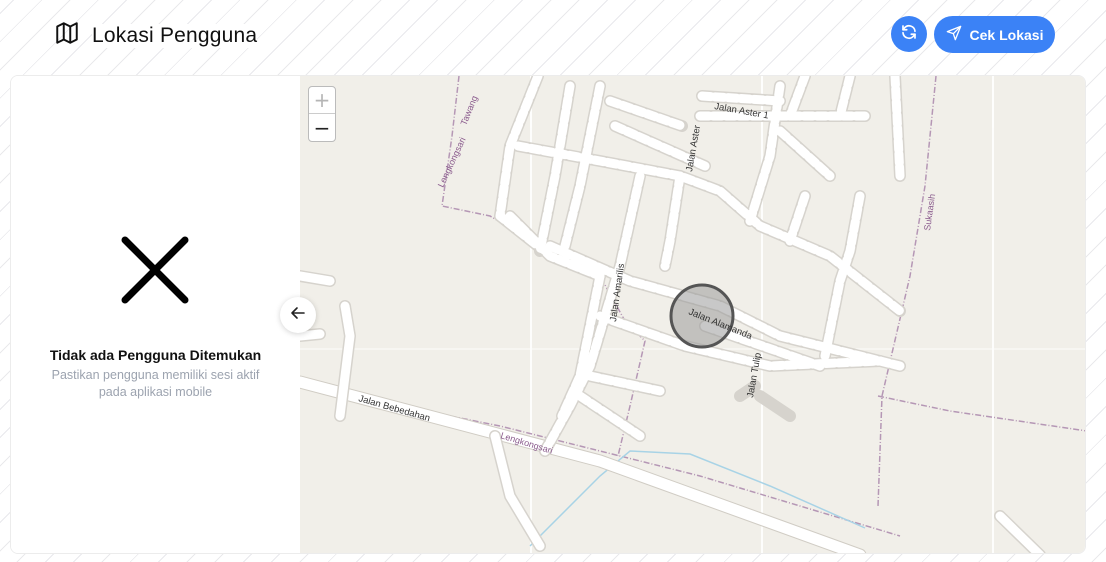  I want to click on arrow-left-icon, so click(298, 315).